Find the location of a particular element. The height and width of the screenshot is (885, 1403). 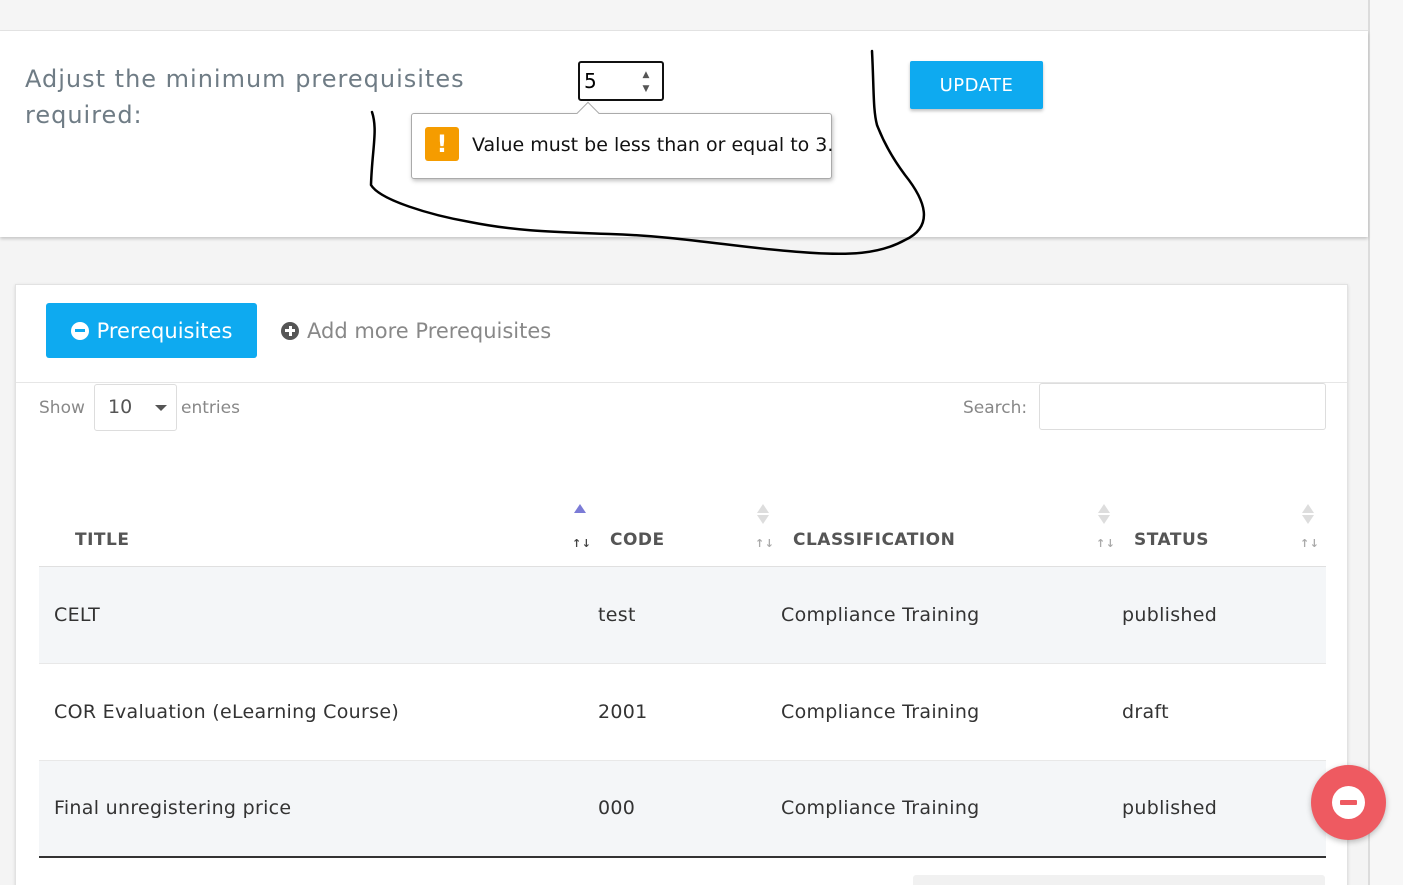

cell-title: COR Evaluation (eLearning Course) is located at coordinates (318, 712).